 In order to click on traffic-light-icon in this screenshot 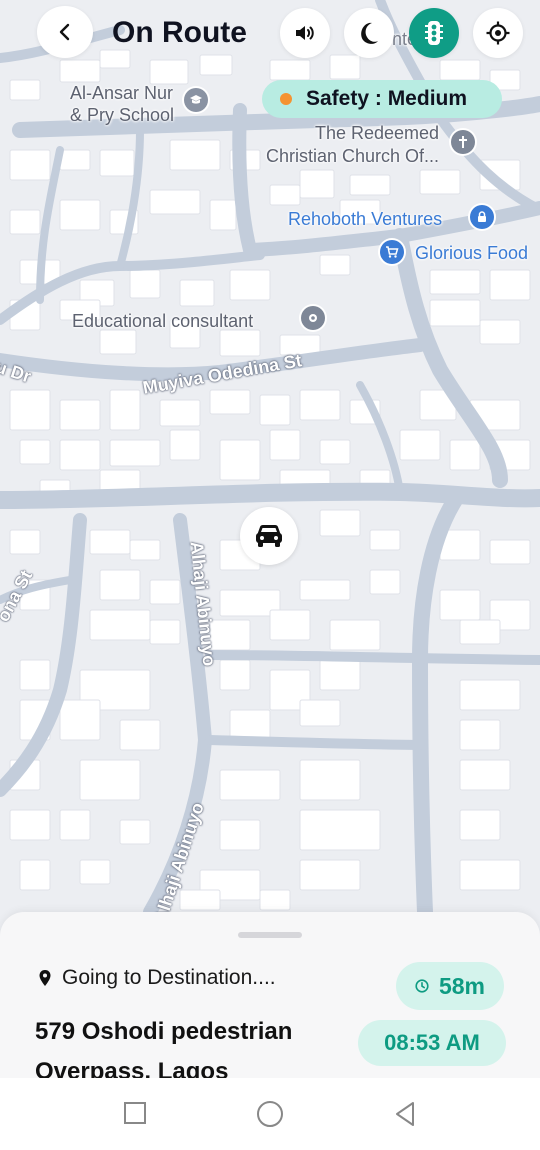, I will do `click(434, 33)`.